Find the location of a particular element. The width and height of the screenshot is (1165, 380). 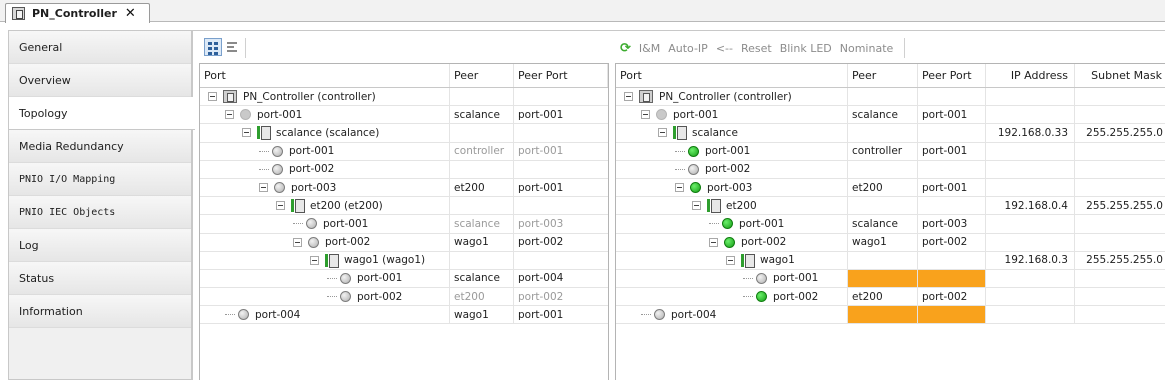

peer-cell: scalance is located at coordinates (482, 115).